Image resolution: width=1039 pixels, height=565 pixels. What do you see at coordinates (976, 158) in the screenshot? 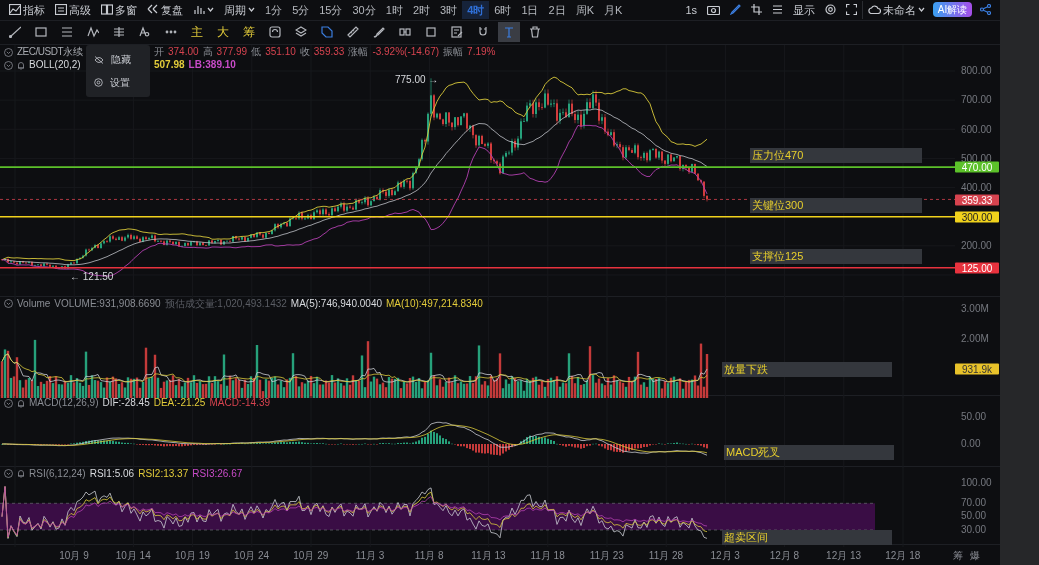
I see `axis-label: 500.00` at bounding box center [976, 158].